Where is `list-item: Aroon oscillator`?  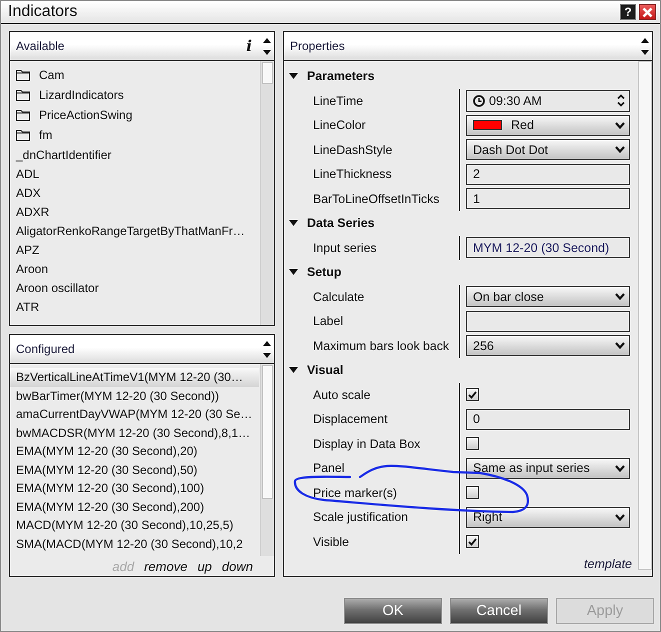
list-item: Aroon oscillator is located at coordinates (134, 287).